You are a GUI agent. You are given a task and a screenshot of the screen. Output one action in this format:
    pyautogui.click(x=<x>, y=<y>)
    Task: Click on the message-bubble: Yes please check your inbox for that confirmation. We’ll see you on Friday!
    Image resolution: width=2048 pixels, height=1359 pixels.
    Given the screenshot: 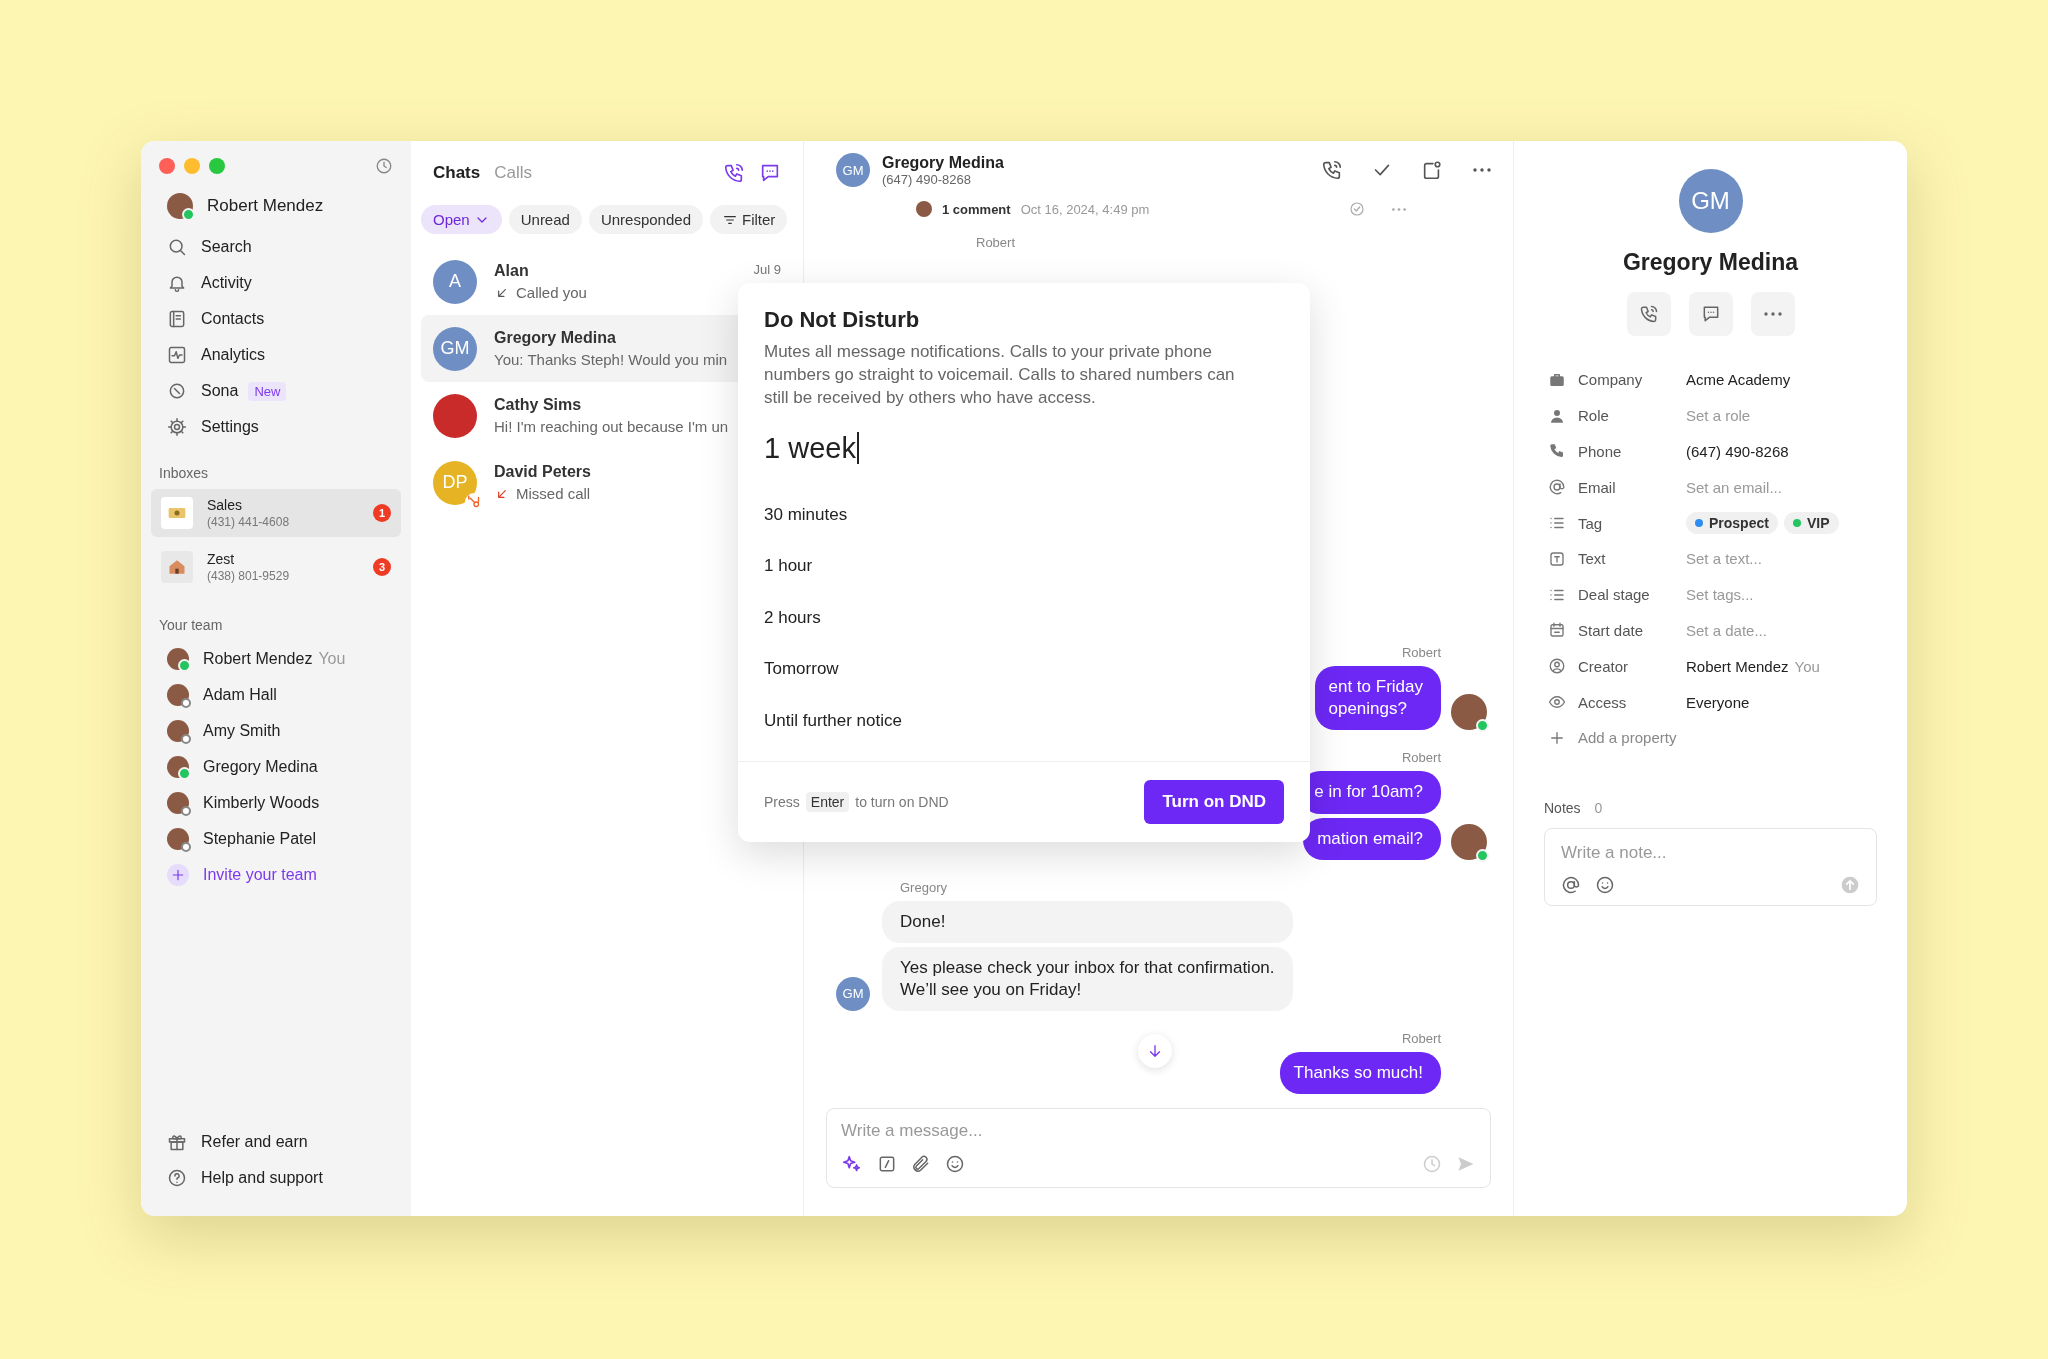 What is the action you would take?
    pyautogui.click(x=1087, y=978)
    